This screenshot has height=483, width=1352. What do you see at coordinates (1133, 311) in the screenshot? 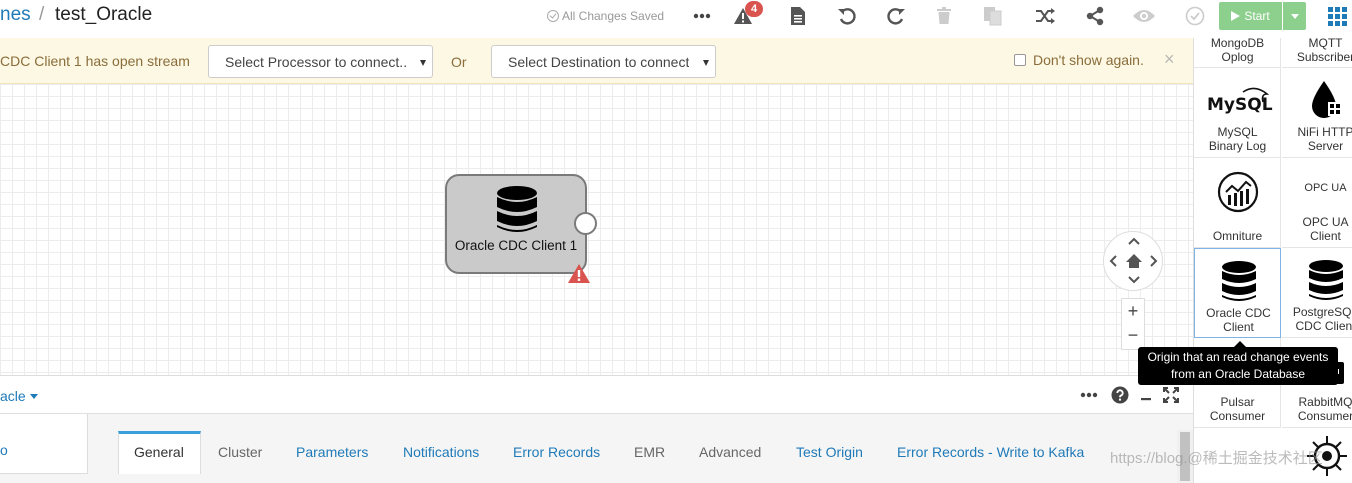
I see `zoom-in-button: +` at bounding box center [1133, 311].